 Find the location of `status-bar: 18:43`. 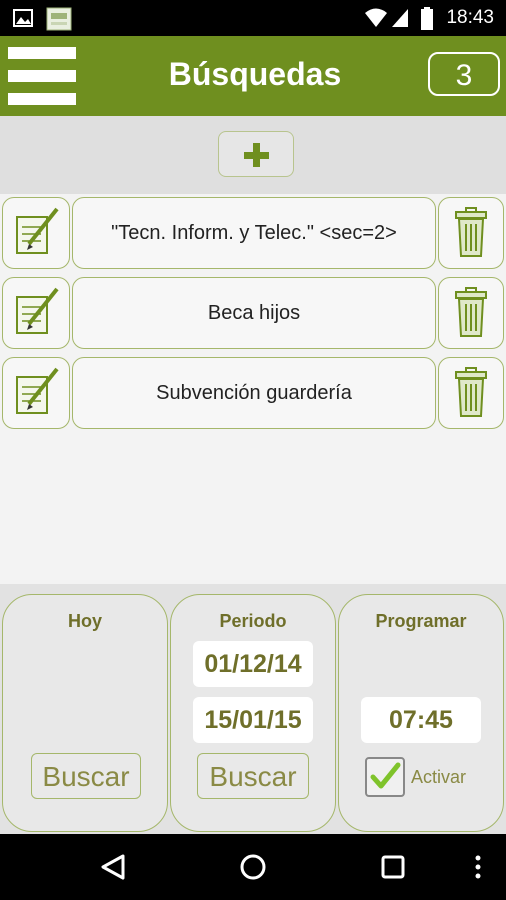

status-bar: 18:43 is located at coordinates (253, 18).